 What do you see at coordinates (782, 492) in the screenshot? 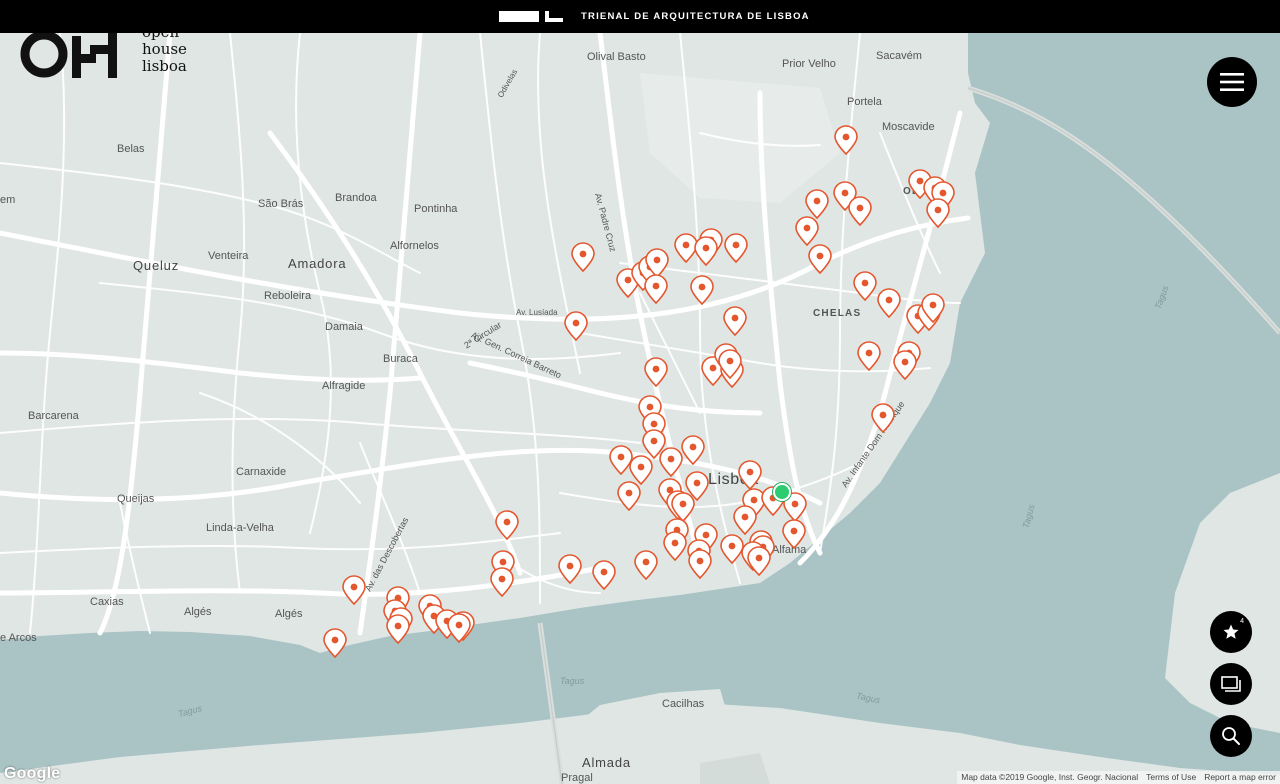
I see `current-location-marker` at bounding box center [782, 492].